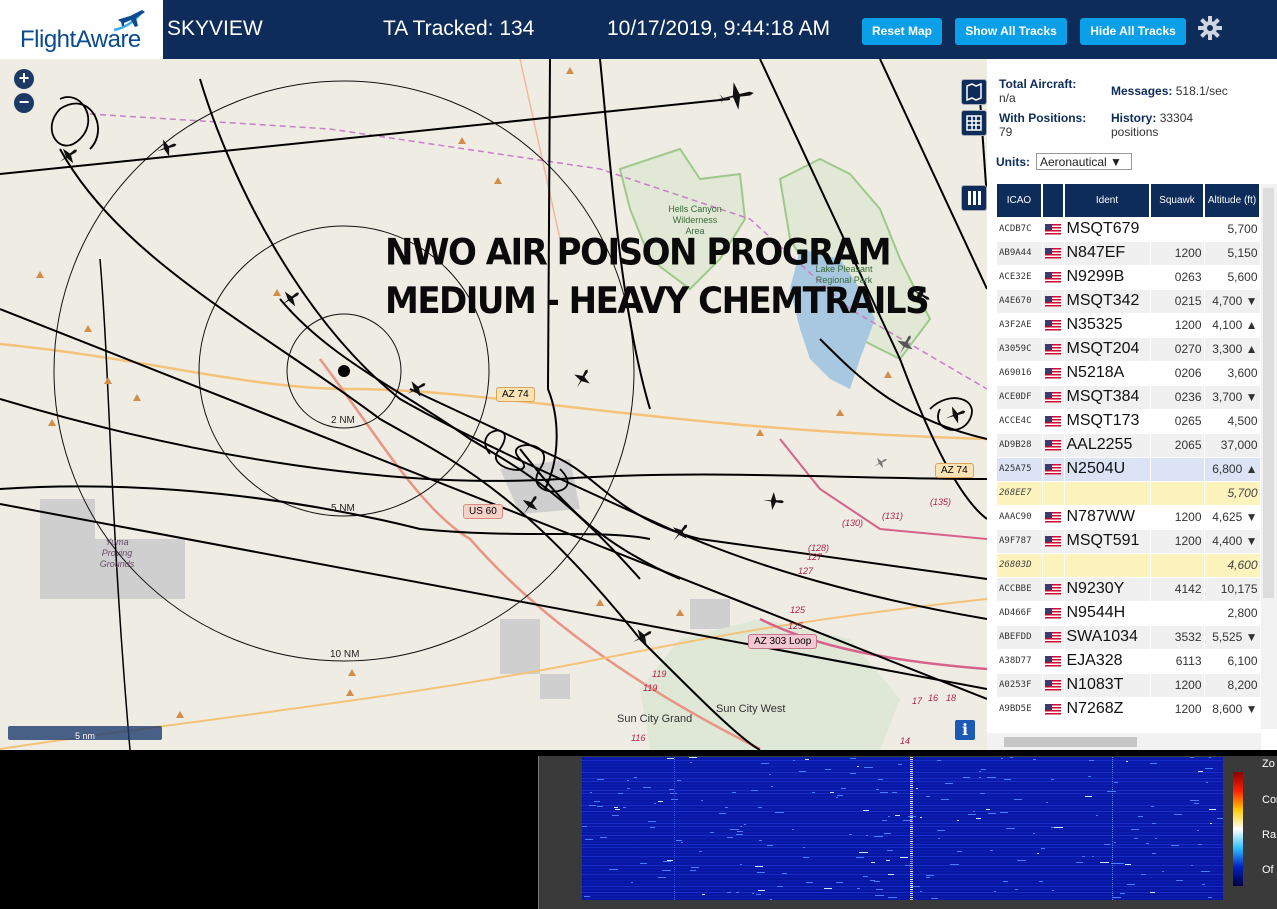  What do you see at coordinates (1232, 709) in the screenshot?
I see `cell-altitude: 8,600 ▼` at bounding box center [1232, 709].